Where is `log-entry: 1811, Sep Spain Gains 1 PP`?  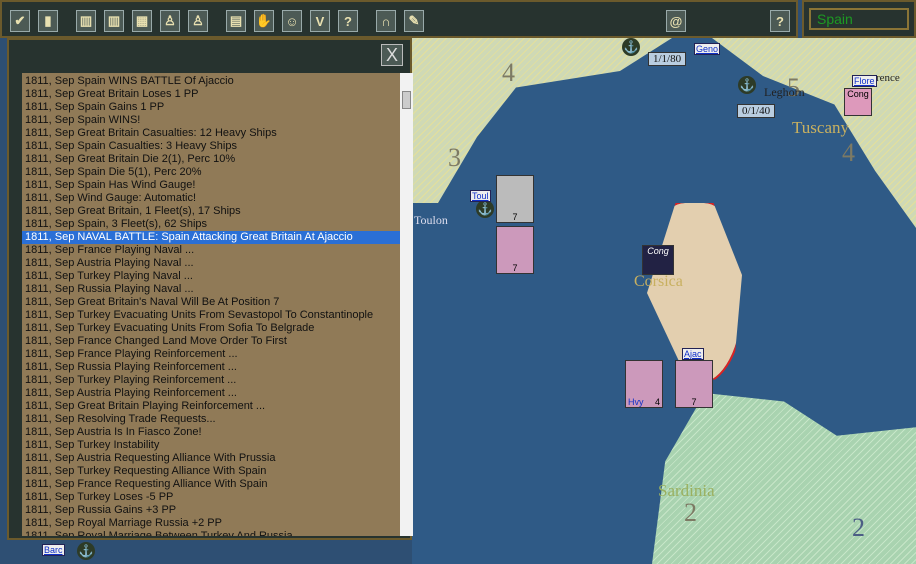 log-entry: 1811, Sep Spain Gains 1 PP is located at coordinates (211, 107).